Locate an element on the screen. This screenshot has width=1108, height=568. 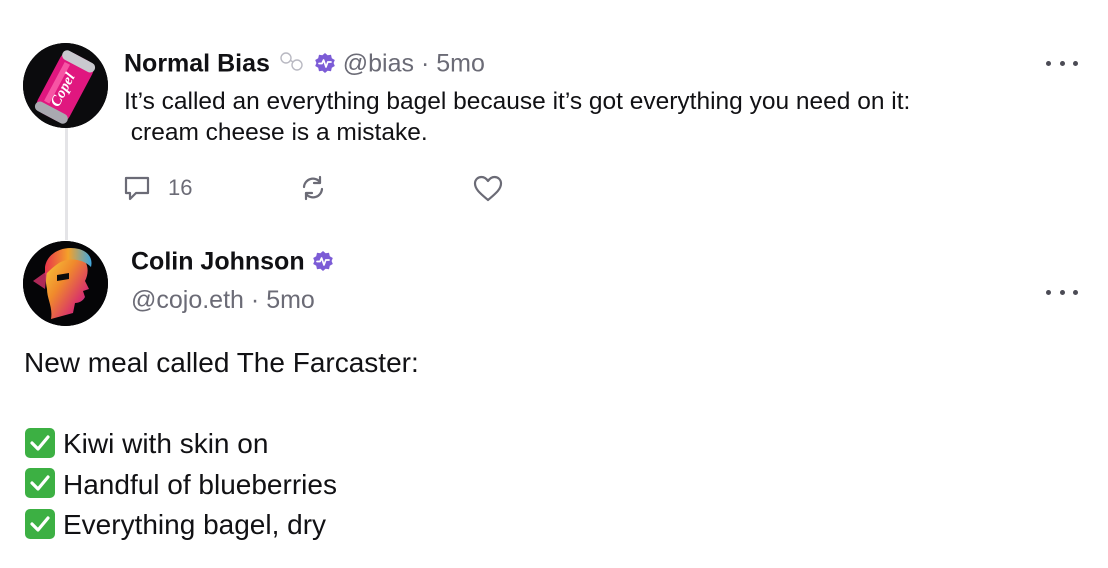
recast-icon is located at coordinates (313, 188).